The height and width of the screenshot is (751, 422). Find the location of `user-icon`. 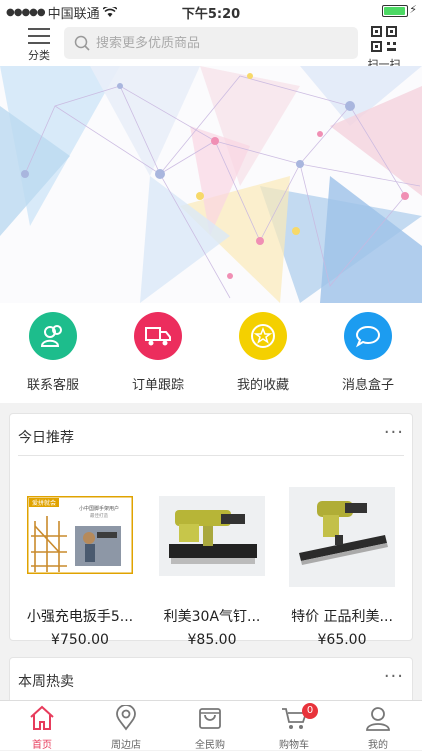

user-icon is located at coordinates (378, 719).